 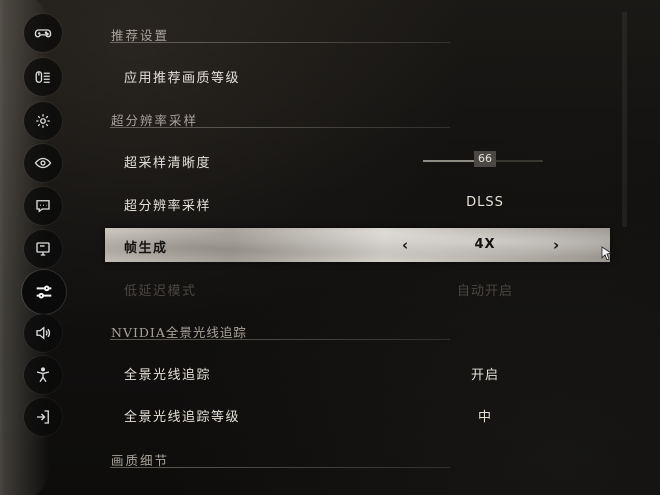 What do you see at coordinates (357, 160) in the screenshot?
I see `setting-row-sharpness: 超采样清晰度 66` at bounding box center [357, 160].